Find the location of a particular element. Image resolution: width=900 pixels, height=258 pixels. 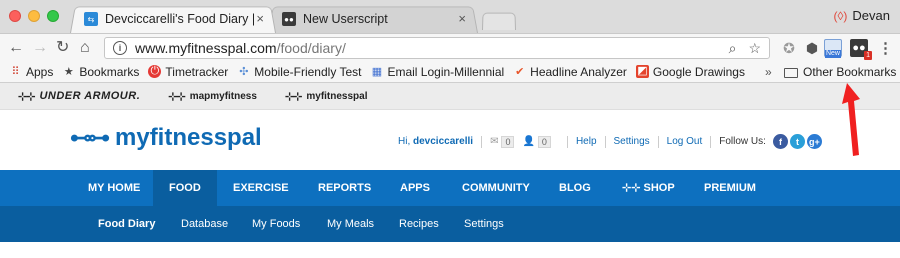

bookmark-google-drawings: ◩ Google Drawings is located at coordinates (690, 71).